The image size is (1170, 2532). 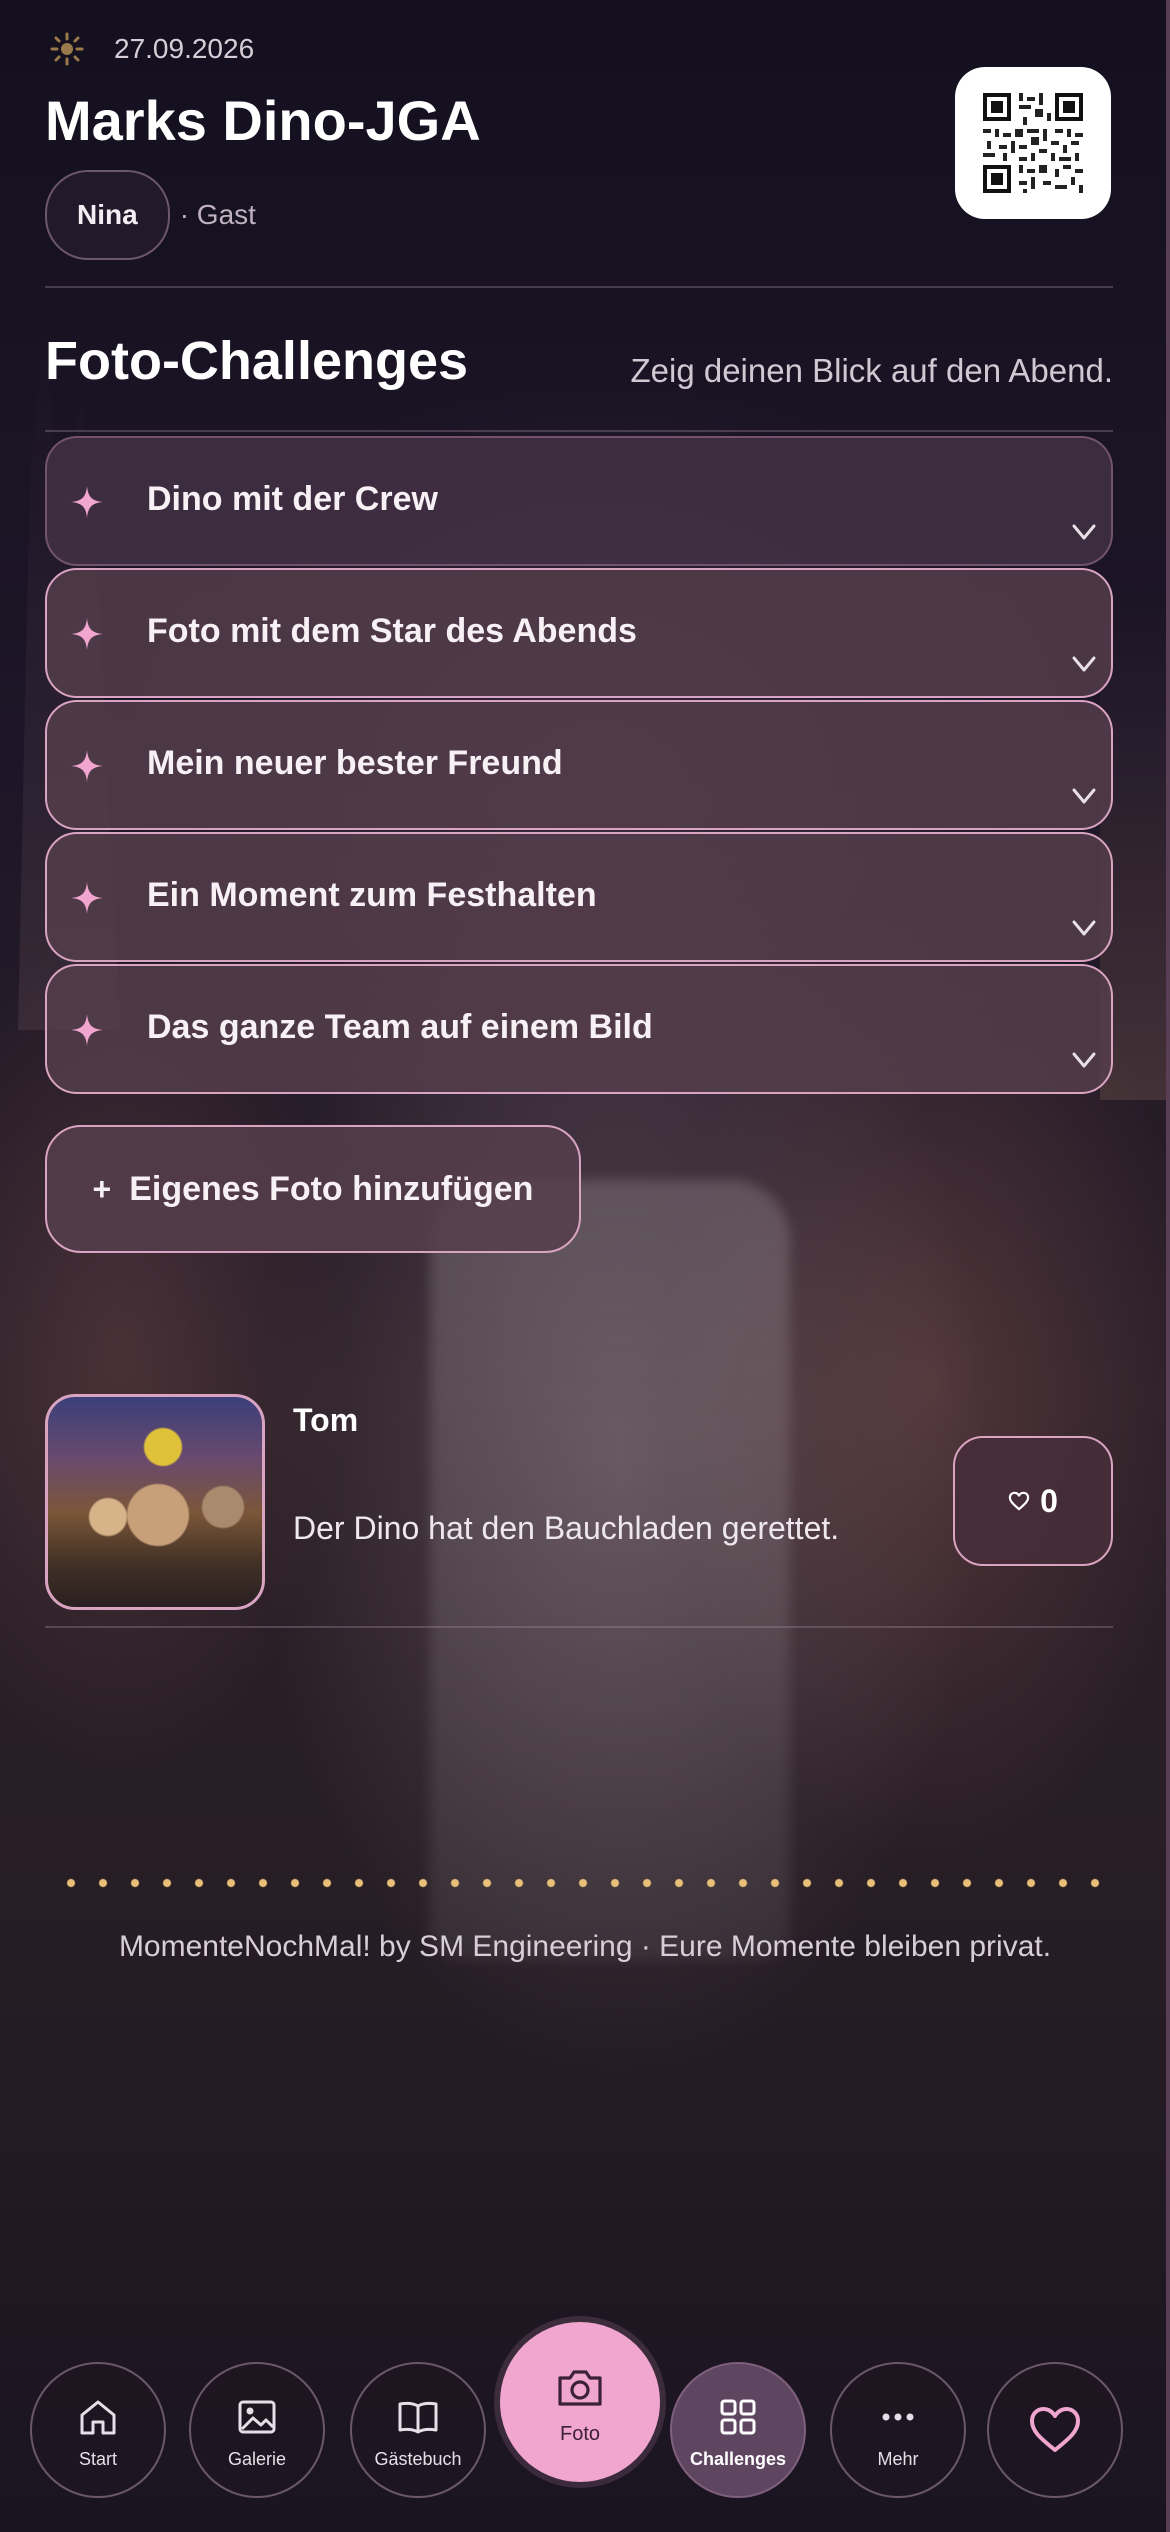 What do you see at coordinates (1033, 1501) in the screenshot?
I see `like-button: 0` at bounding box center [1033, 1501].